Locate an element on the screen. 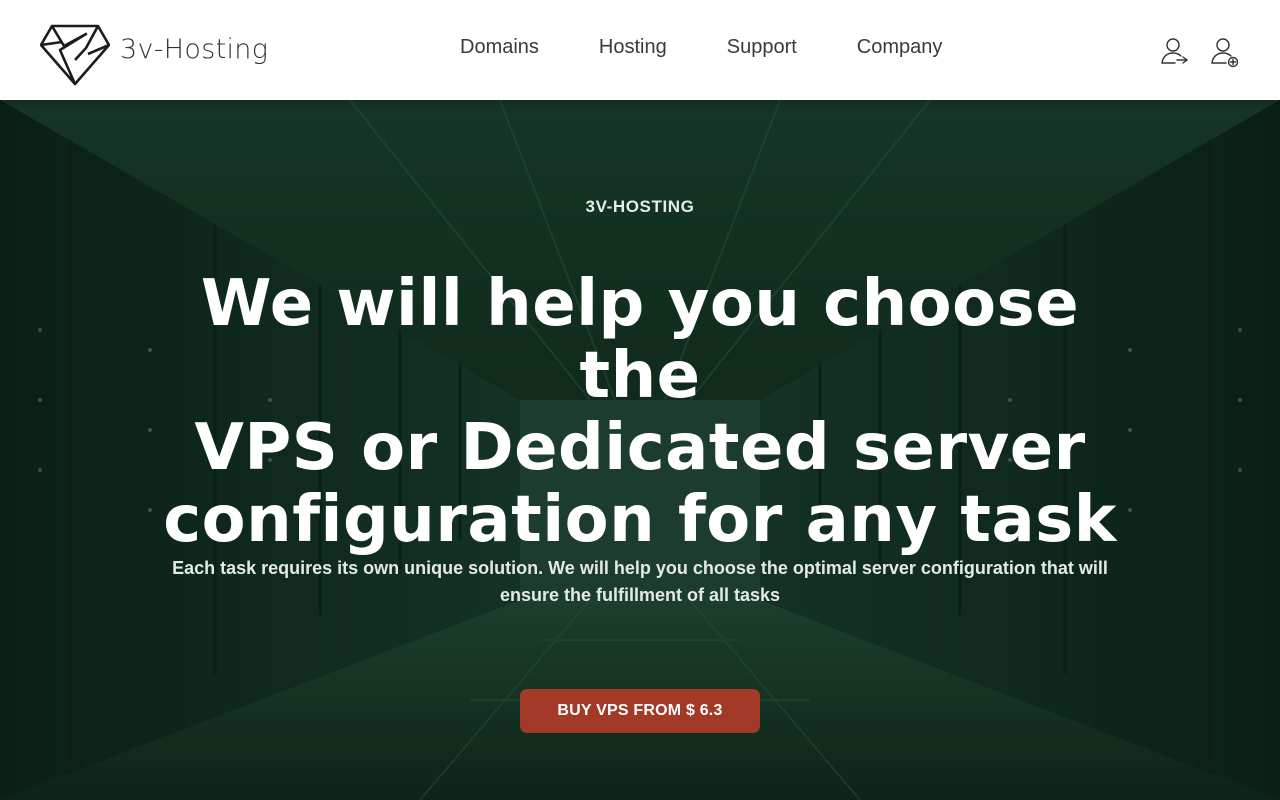 The height and width of the screenshot is (800, 1280). main-nav: Domains Hosting Support Company is located at coordinates (701, 47).